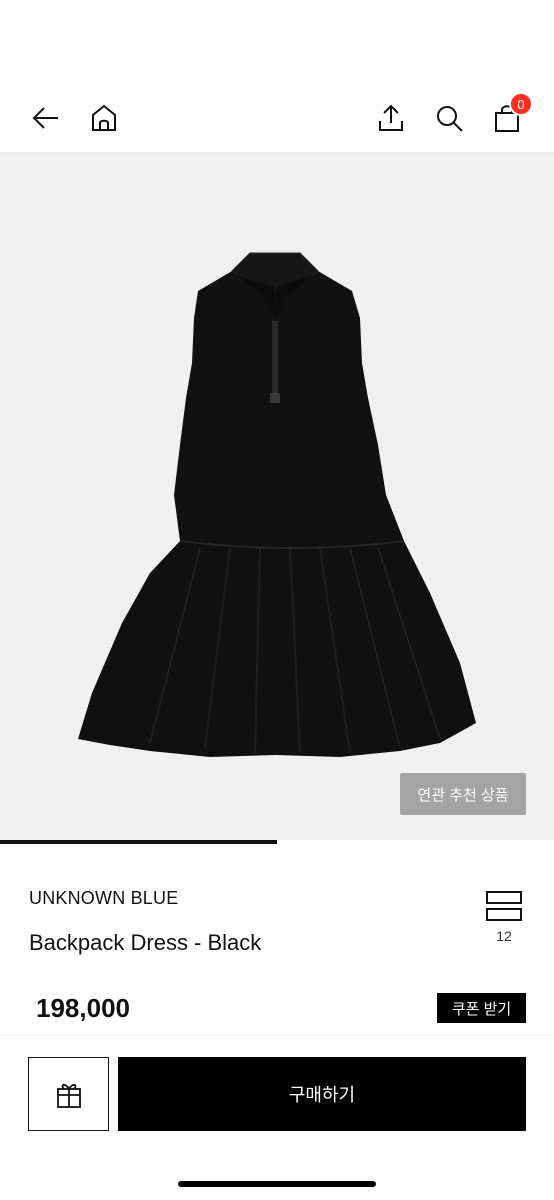 The width and height of the screenshot is (554, 1200). What do you see at coordinates (138, 842) in the screenshot?
I see `gallery-progress-fill` at bounding box center [138, 842].